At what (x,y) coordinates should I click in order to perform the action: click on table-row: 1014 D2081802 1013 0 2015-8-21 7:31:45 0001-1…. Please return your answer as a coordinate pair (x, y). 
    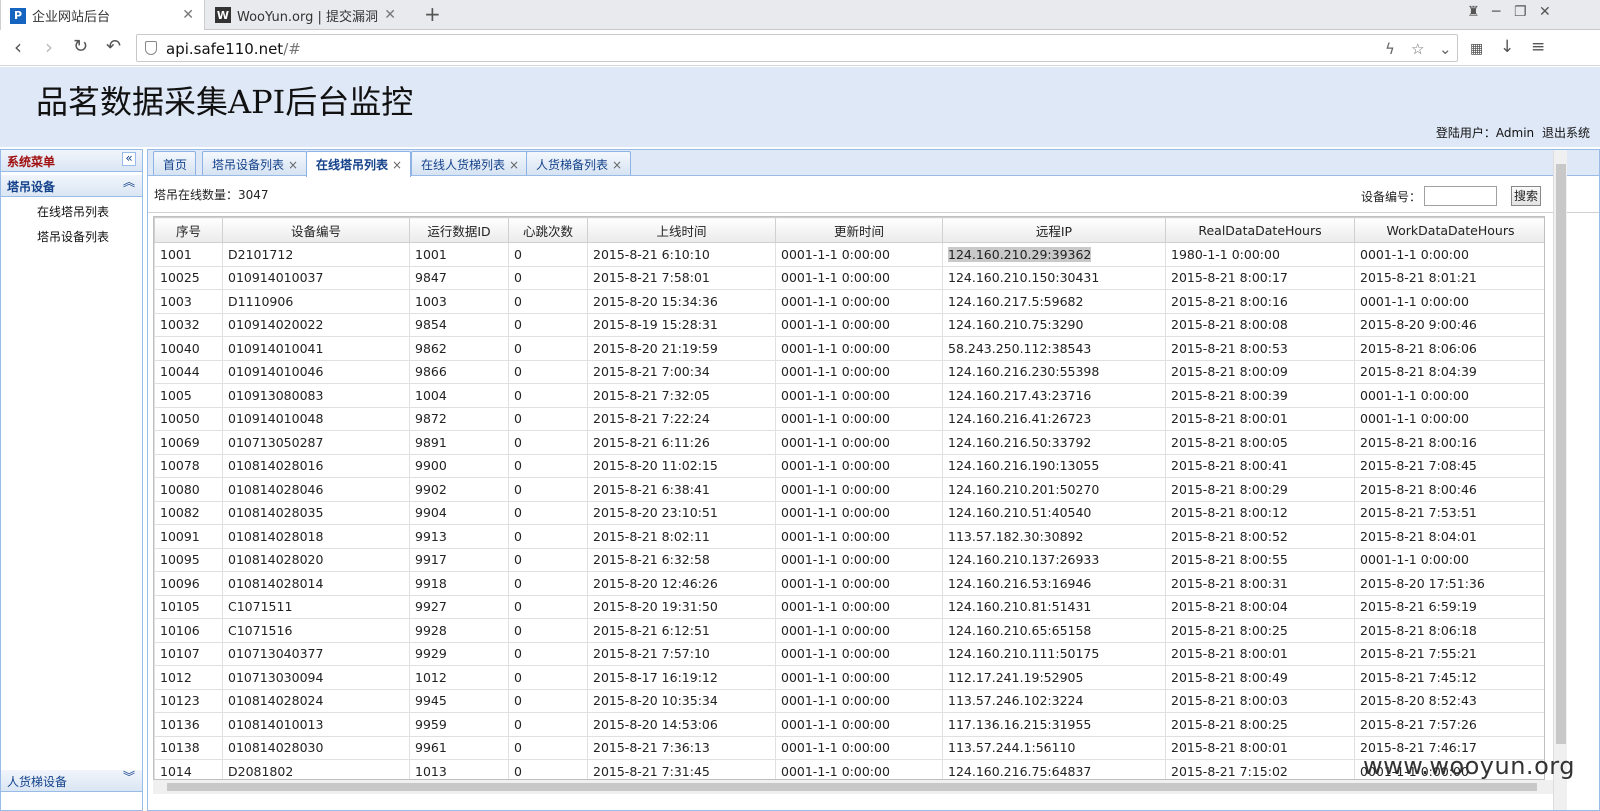
    Looking at the image, I should click on (849, 769).